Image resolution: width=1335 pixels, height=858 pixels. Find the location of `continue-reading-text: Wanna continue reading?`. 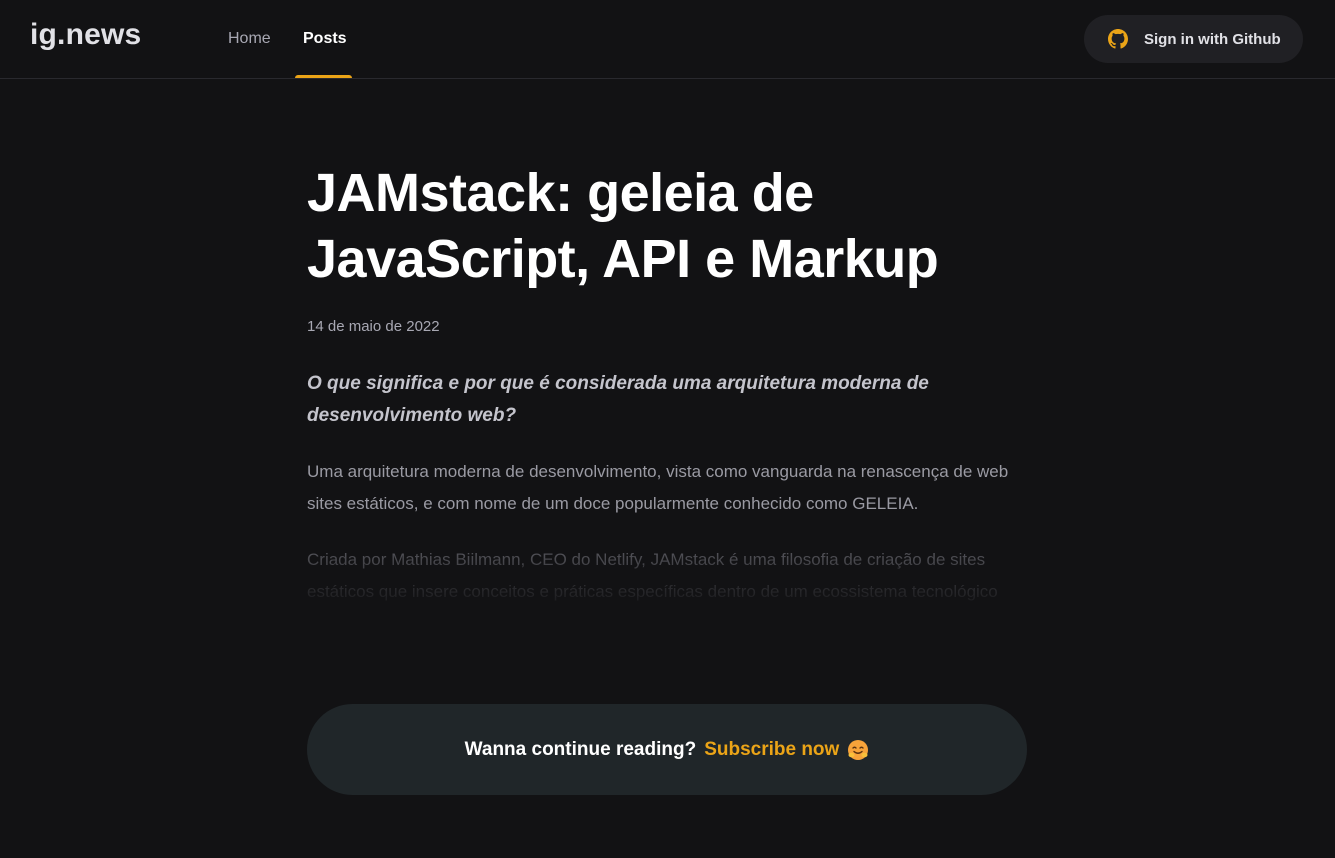

continue-reading-text: Wanna continue reading? is located at coordinates (580, 749).